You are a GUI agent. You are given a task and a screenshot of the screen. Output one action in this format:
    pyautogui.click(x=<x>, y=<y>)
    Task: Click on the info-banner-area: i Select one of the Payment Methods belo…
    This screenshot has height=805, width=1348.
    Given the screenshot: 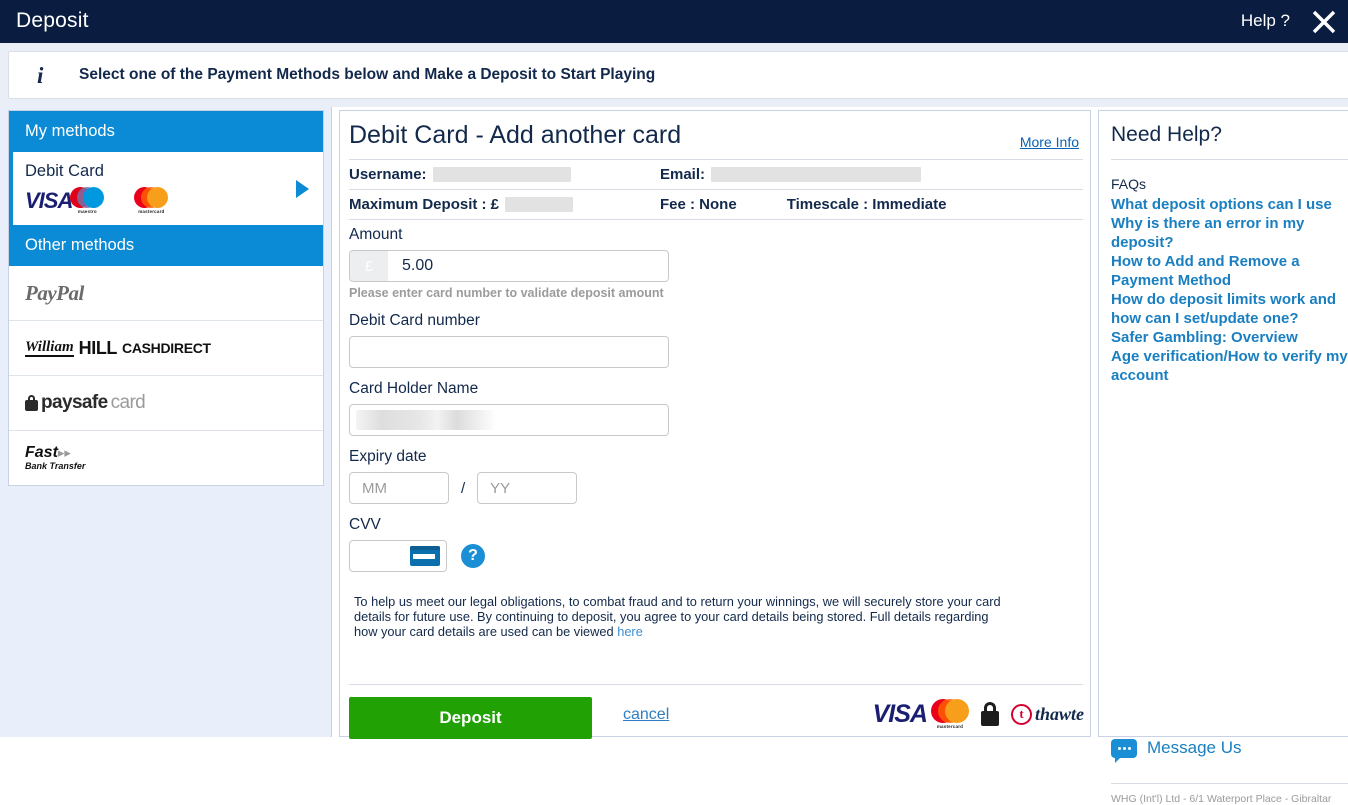 What is the action you would take?
    pyautogui.click(x=674, y=75)
    